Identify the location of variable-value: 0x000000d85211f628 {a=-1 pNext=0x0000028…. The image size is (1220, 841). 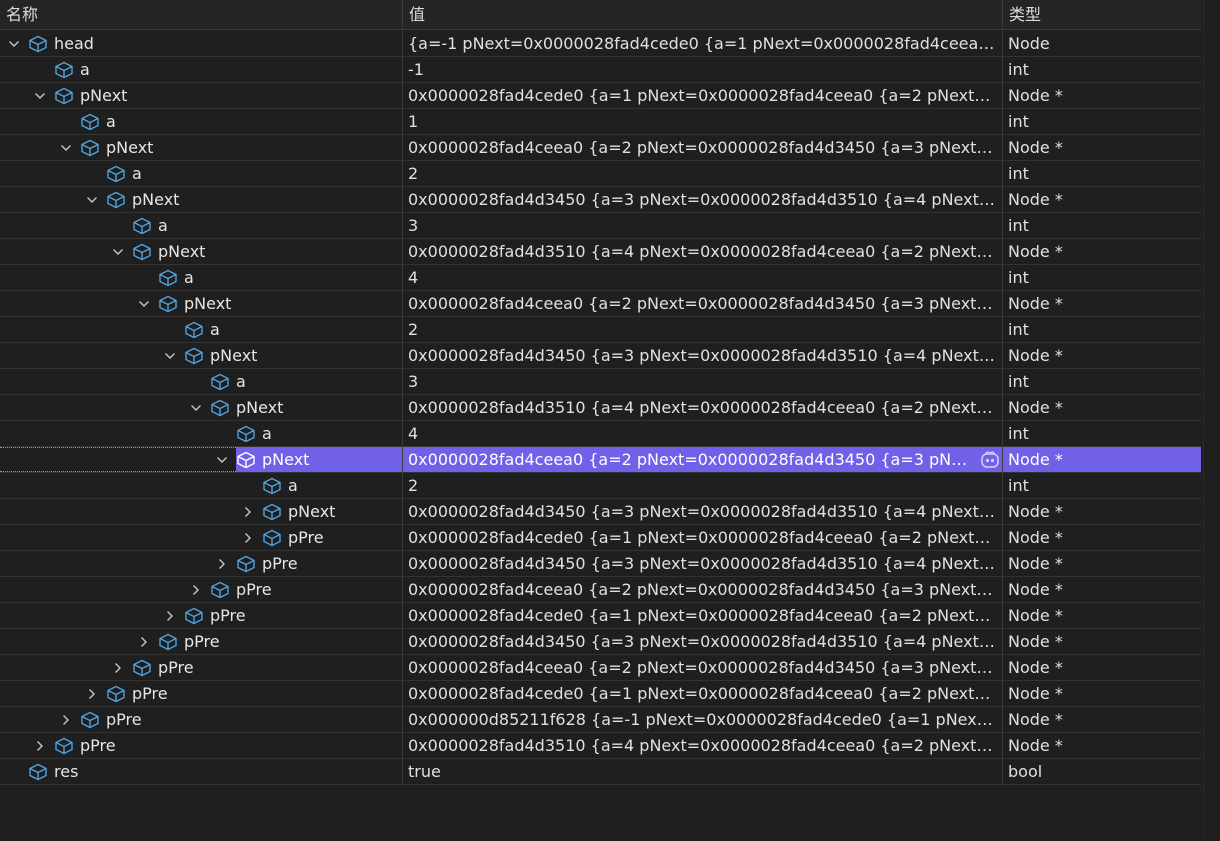
(703, 719).